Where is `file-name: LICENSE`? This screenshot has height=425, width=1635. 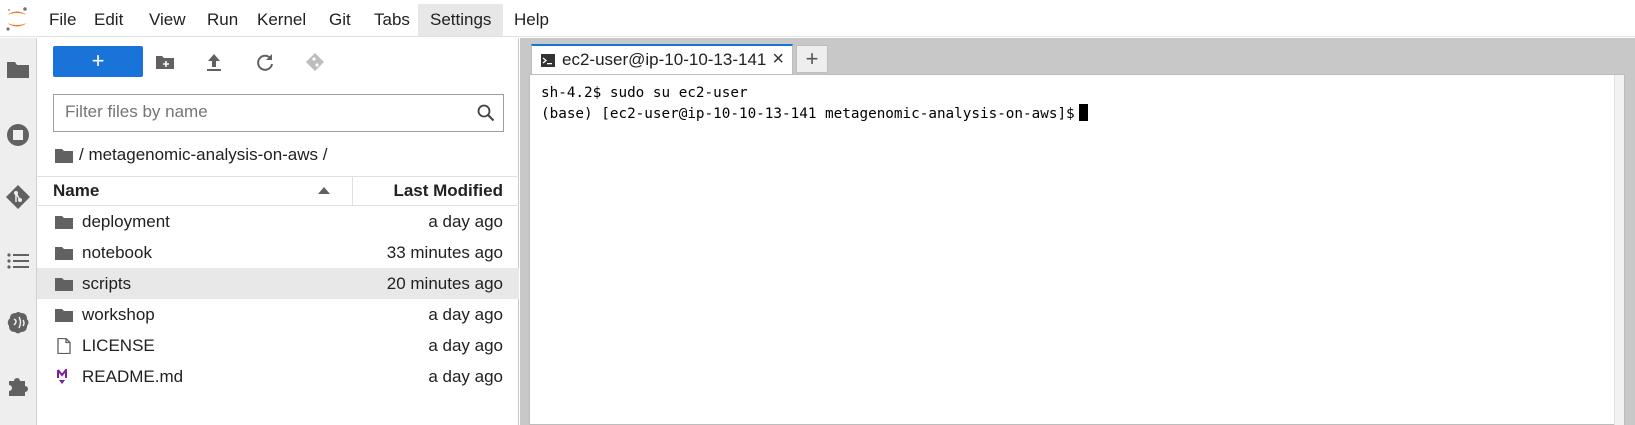
file-name: LICENSE is located at coordinates (118, 345).